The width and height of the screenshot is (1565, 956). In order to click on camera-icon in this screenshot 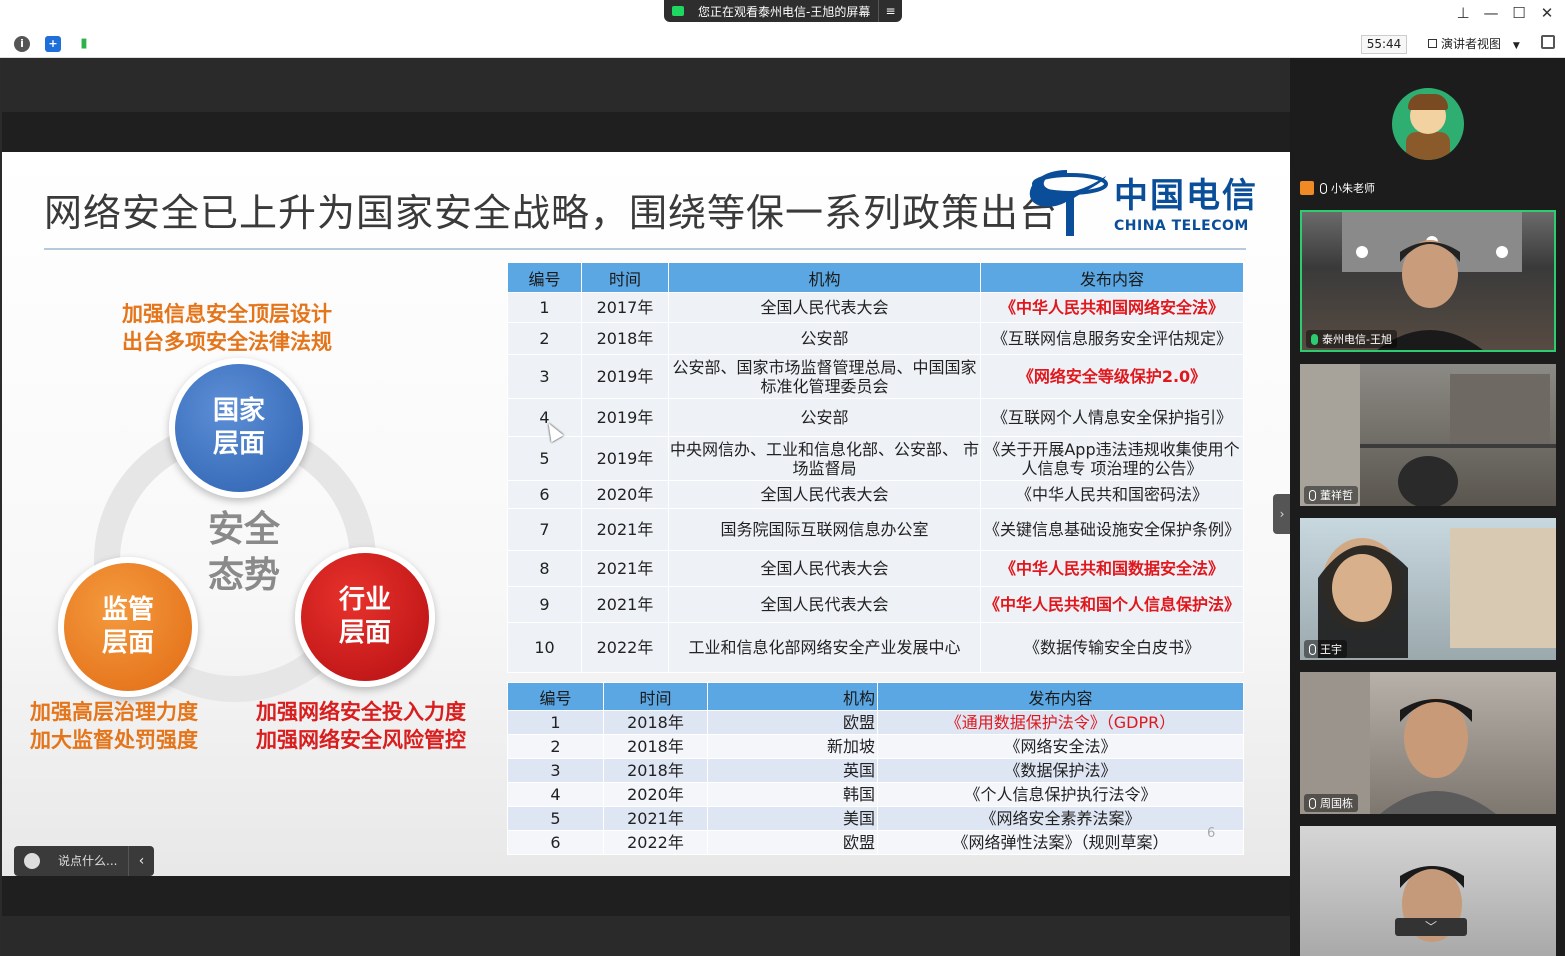, I will do `click(678, 11)`.